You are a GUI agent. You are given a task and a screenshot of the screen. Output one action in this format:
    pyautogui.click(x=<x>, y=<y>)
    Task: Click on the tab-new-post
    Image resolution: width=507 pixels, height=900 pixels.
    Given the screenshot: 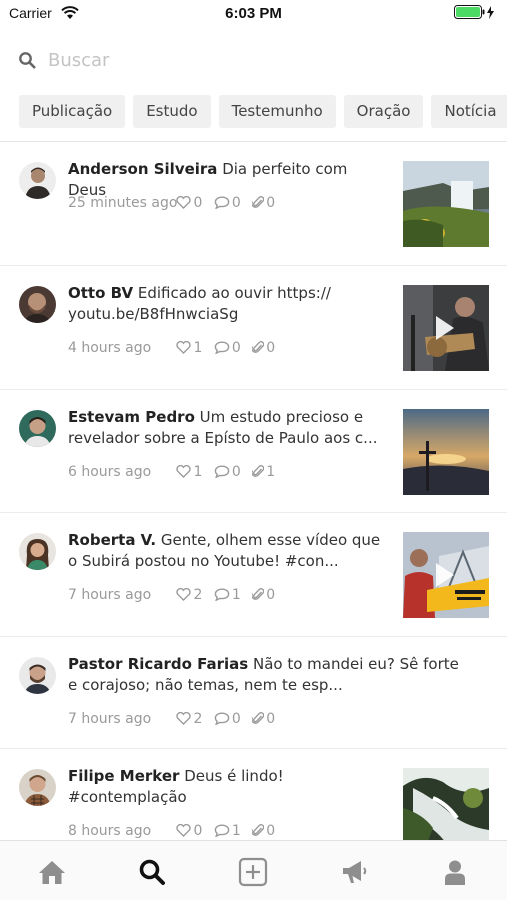 What is the action you would take?
    pyautogui.click(x=253, y=872)
    